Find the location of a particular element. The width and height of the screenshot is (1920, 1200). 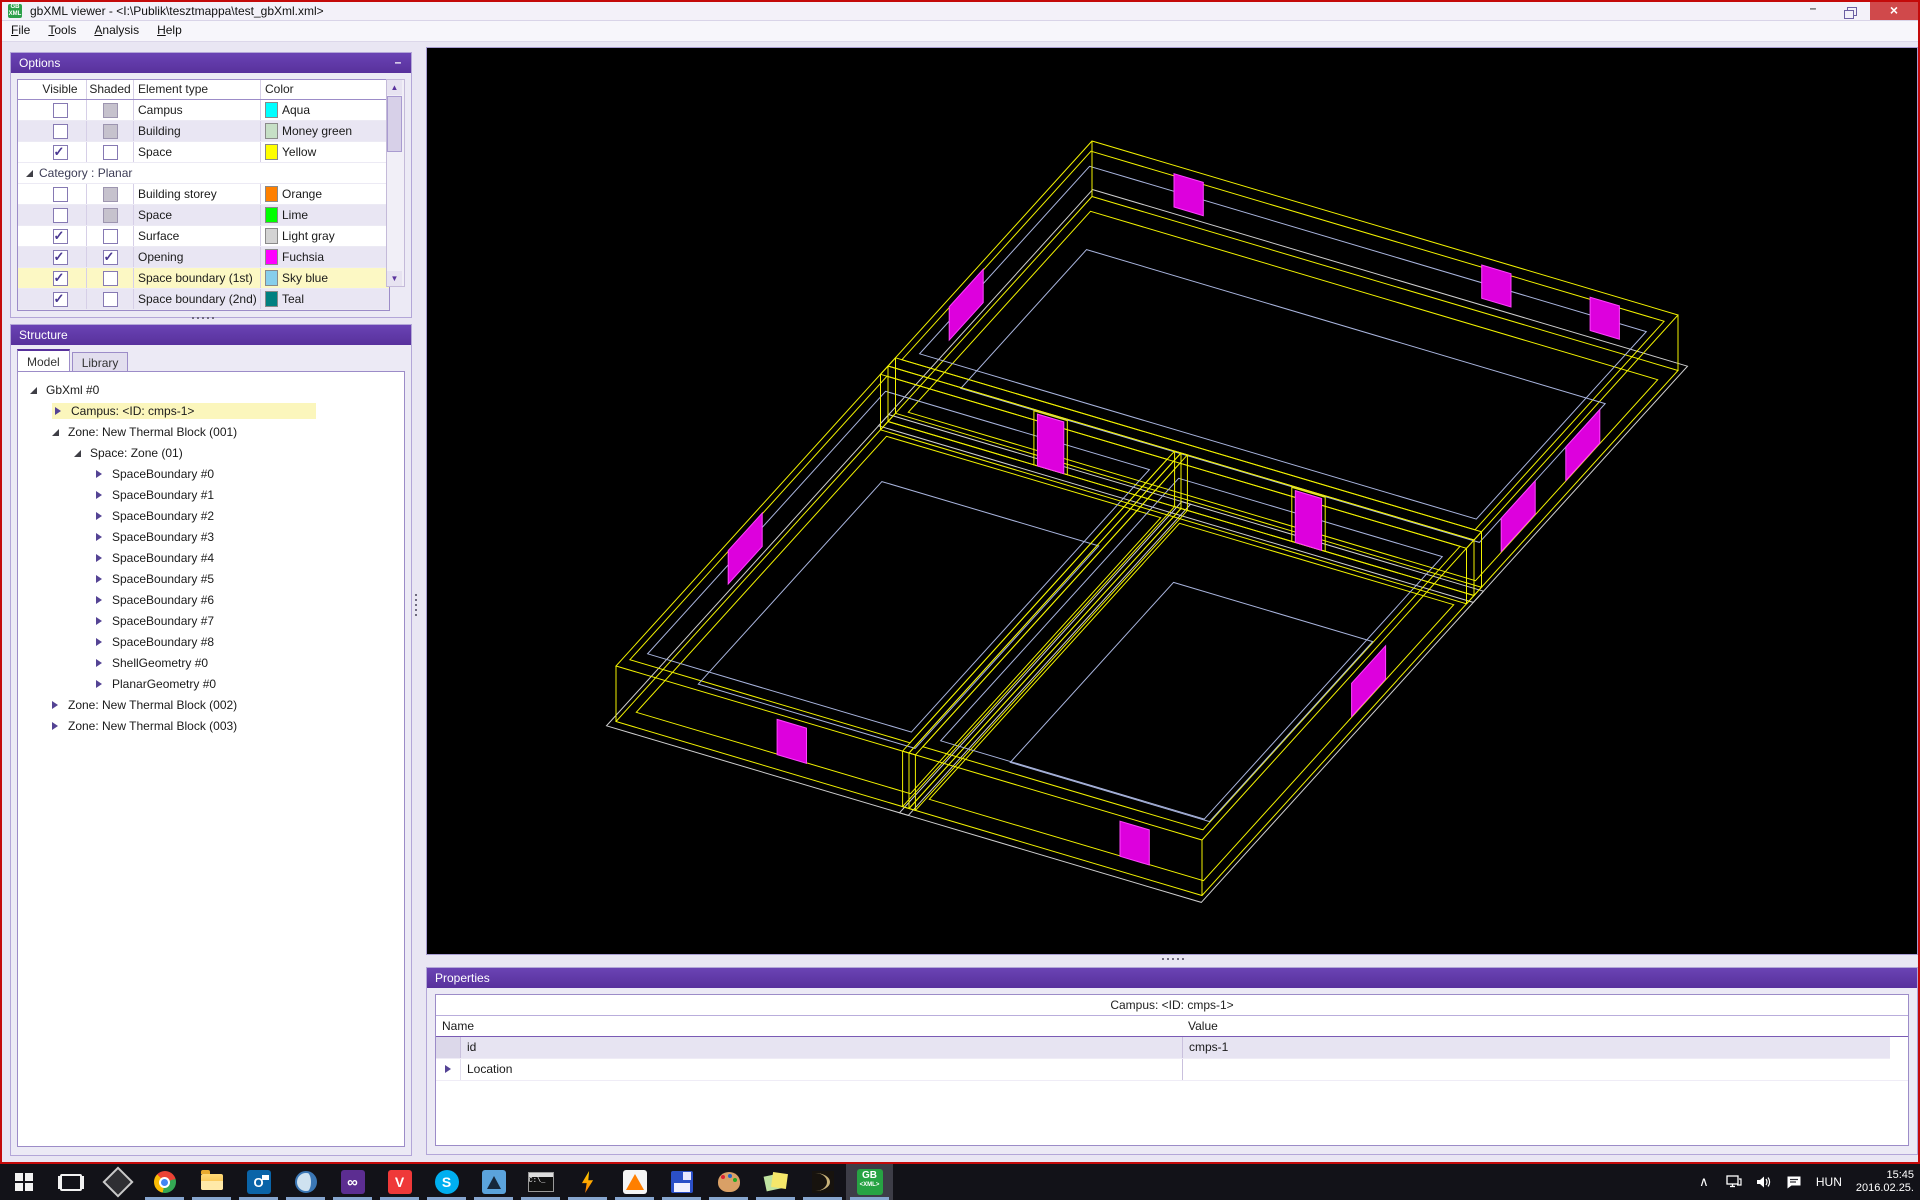

element-type-row: Opening Fuchsia is located at coordinates (203, 257).